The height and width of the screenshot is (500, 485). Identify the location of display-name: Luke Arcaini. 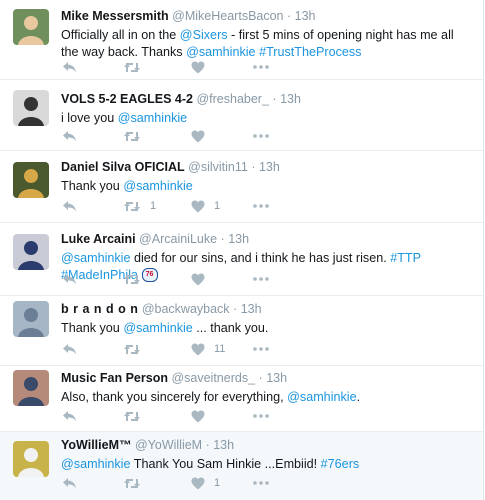
(98, 239).